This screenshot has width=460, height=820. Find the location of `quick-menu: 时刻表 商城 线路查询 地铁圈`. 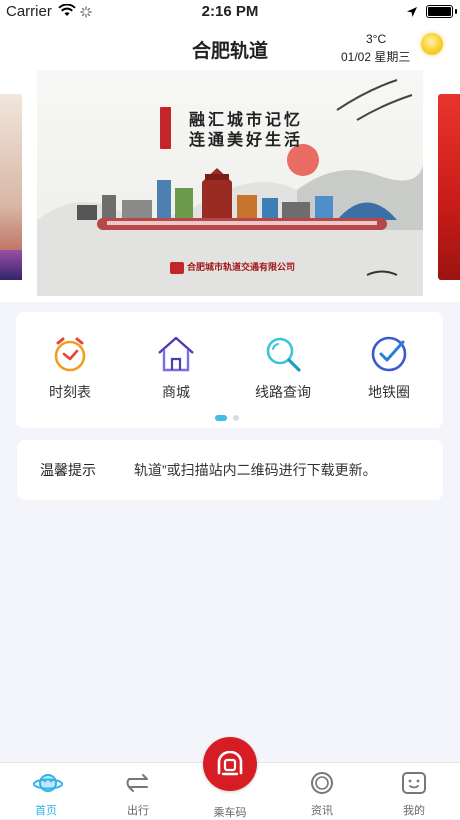

quick-menu: 时刻表 商城 线路查询 地铁圈 is located at coordinates (229, 370).